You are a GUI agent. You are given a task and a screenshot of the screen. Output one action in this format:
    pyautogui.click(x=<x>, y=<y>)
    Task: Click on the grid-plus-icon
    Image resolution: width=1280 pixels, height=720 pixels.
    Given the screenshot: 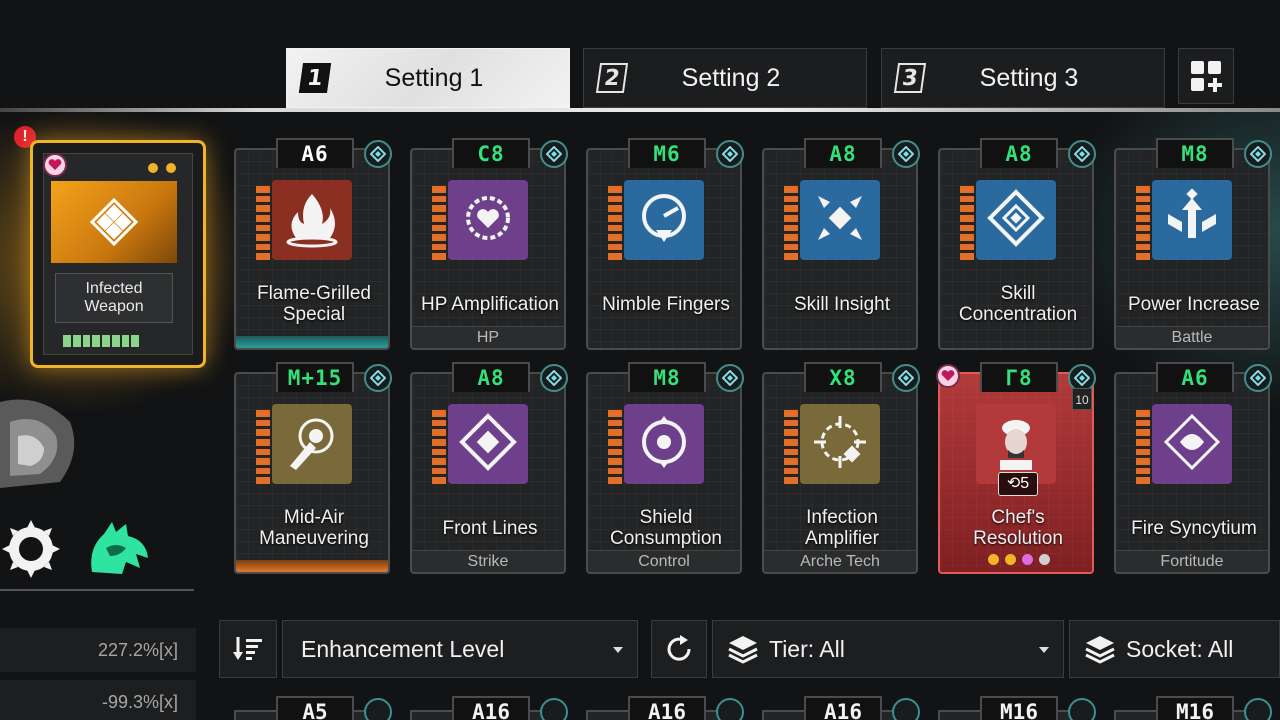 What is the action you would take?
    pyautogui.click(x=1206, y=76)
    